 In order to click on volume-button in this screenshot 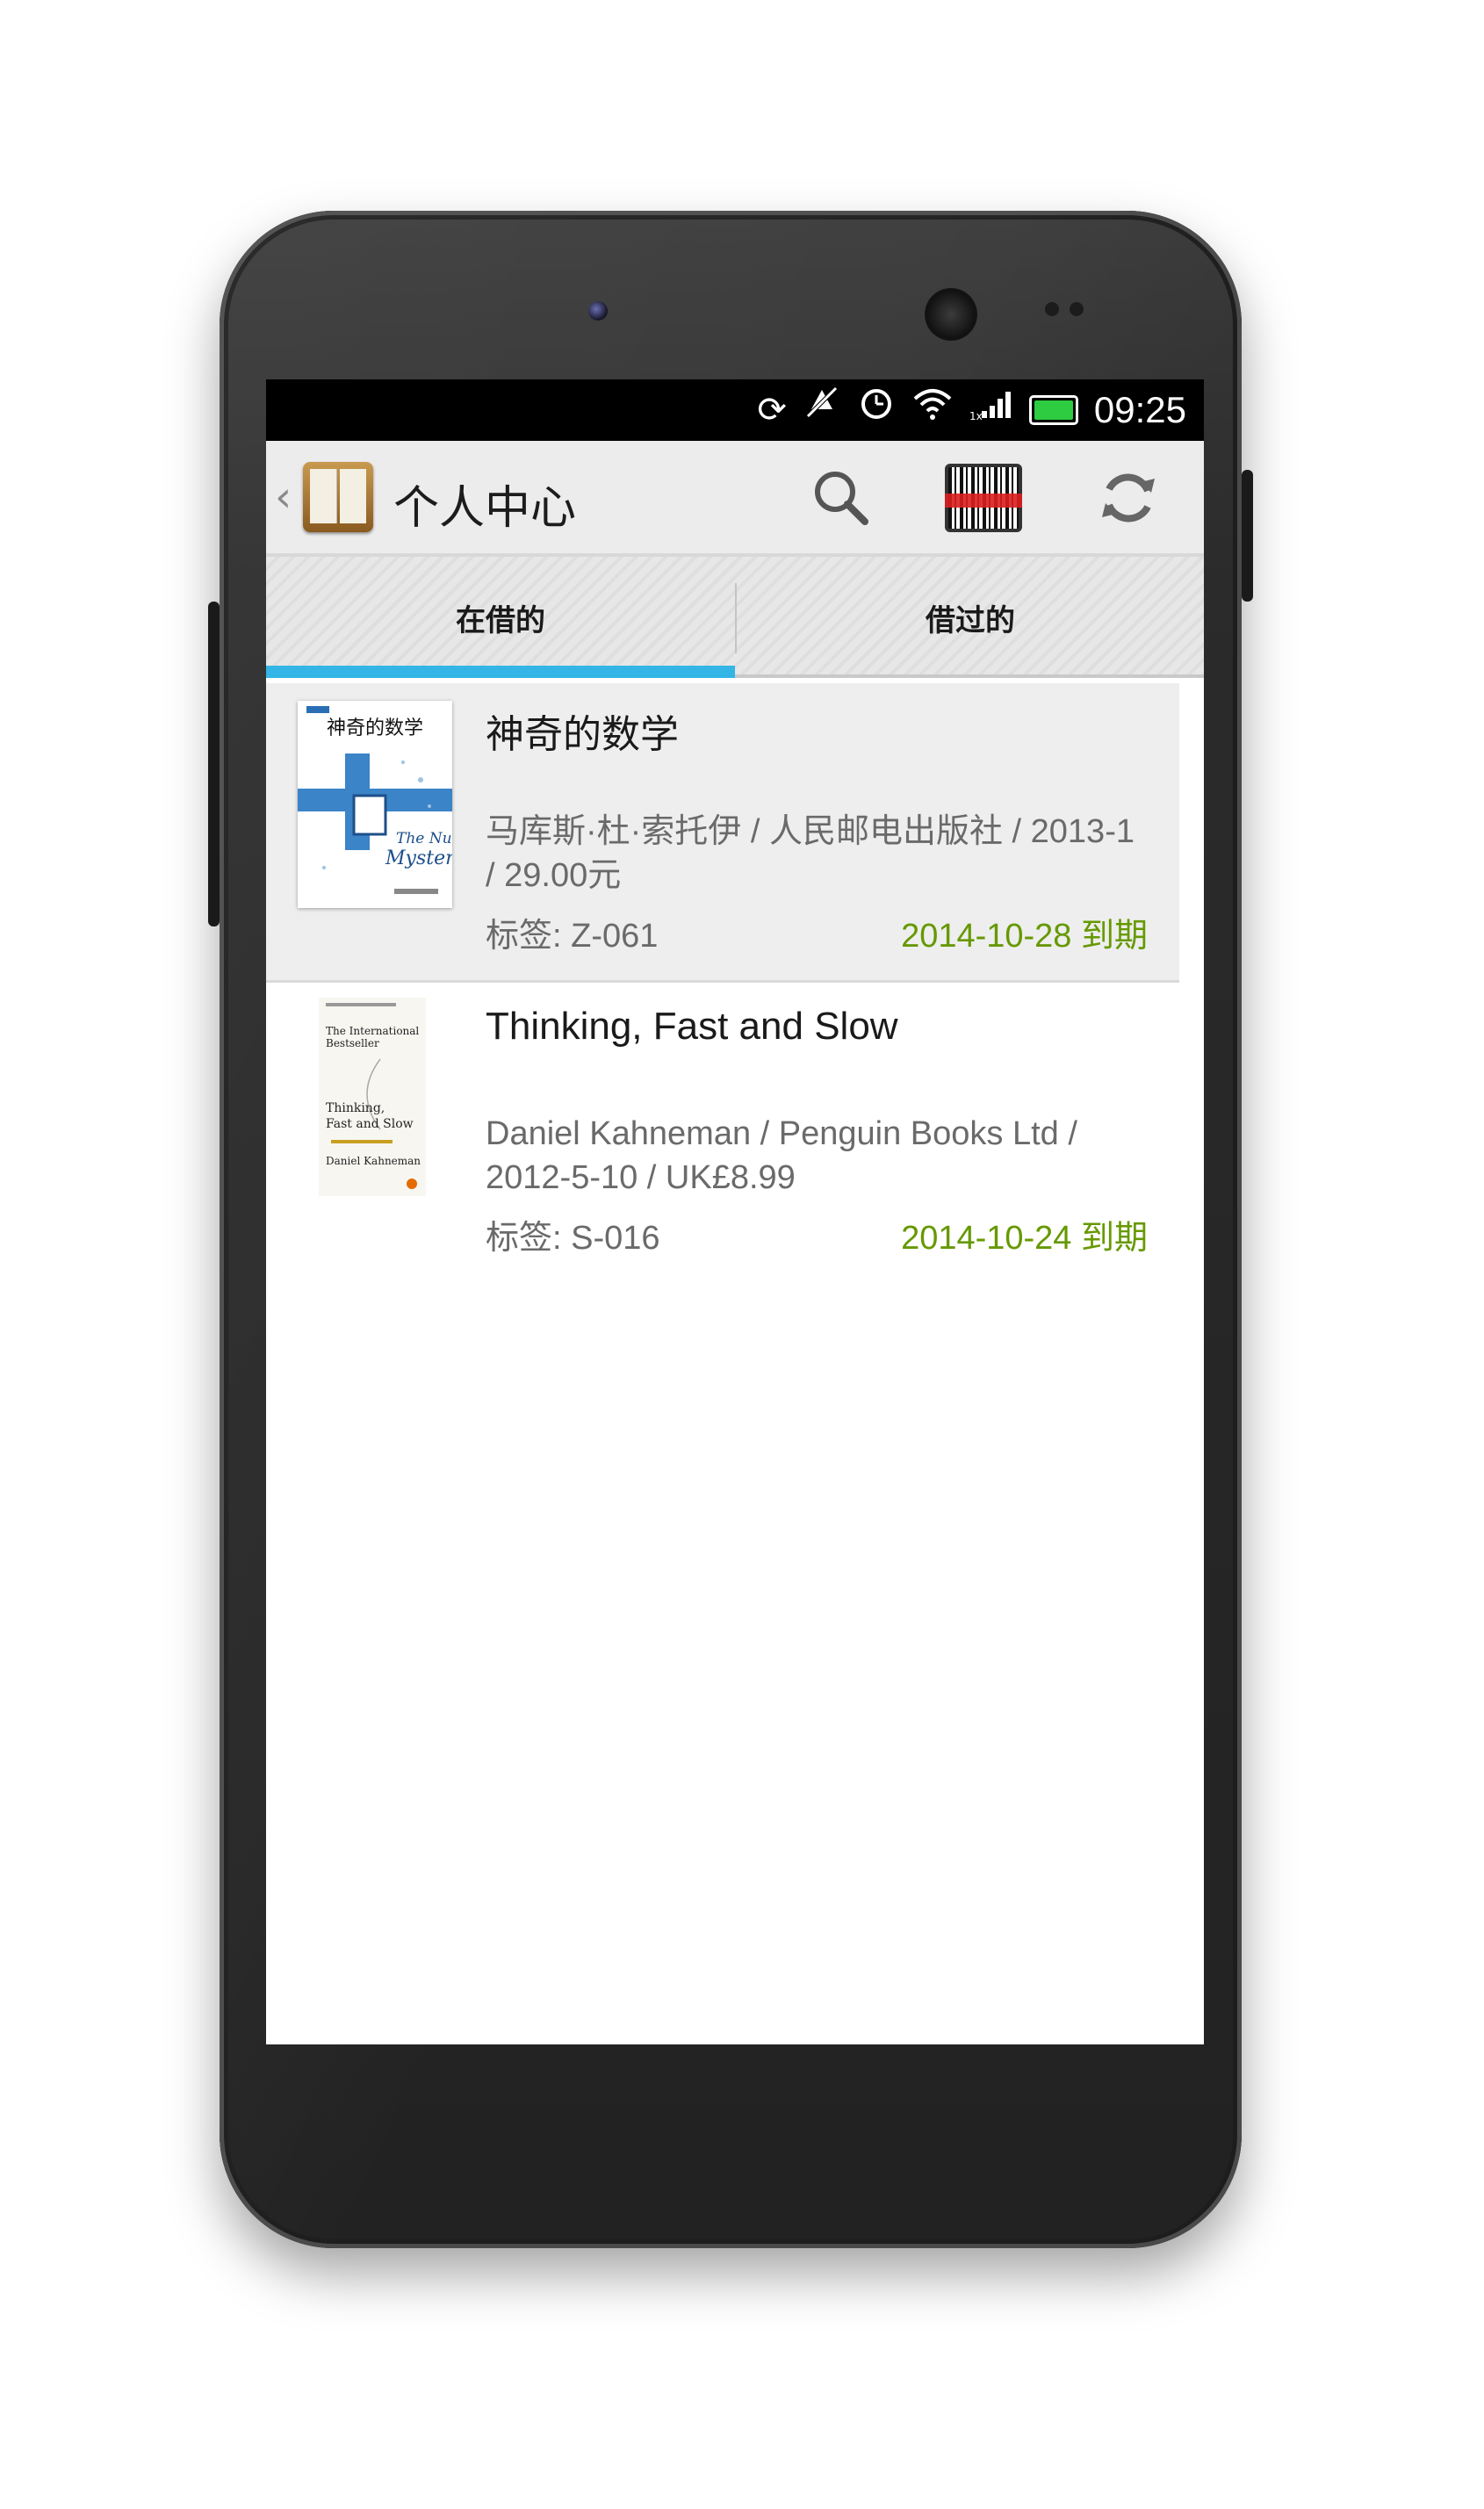, I will do `click(214, 764)`.